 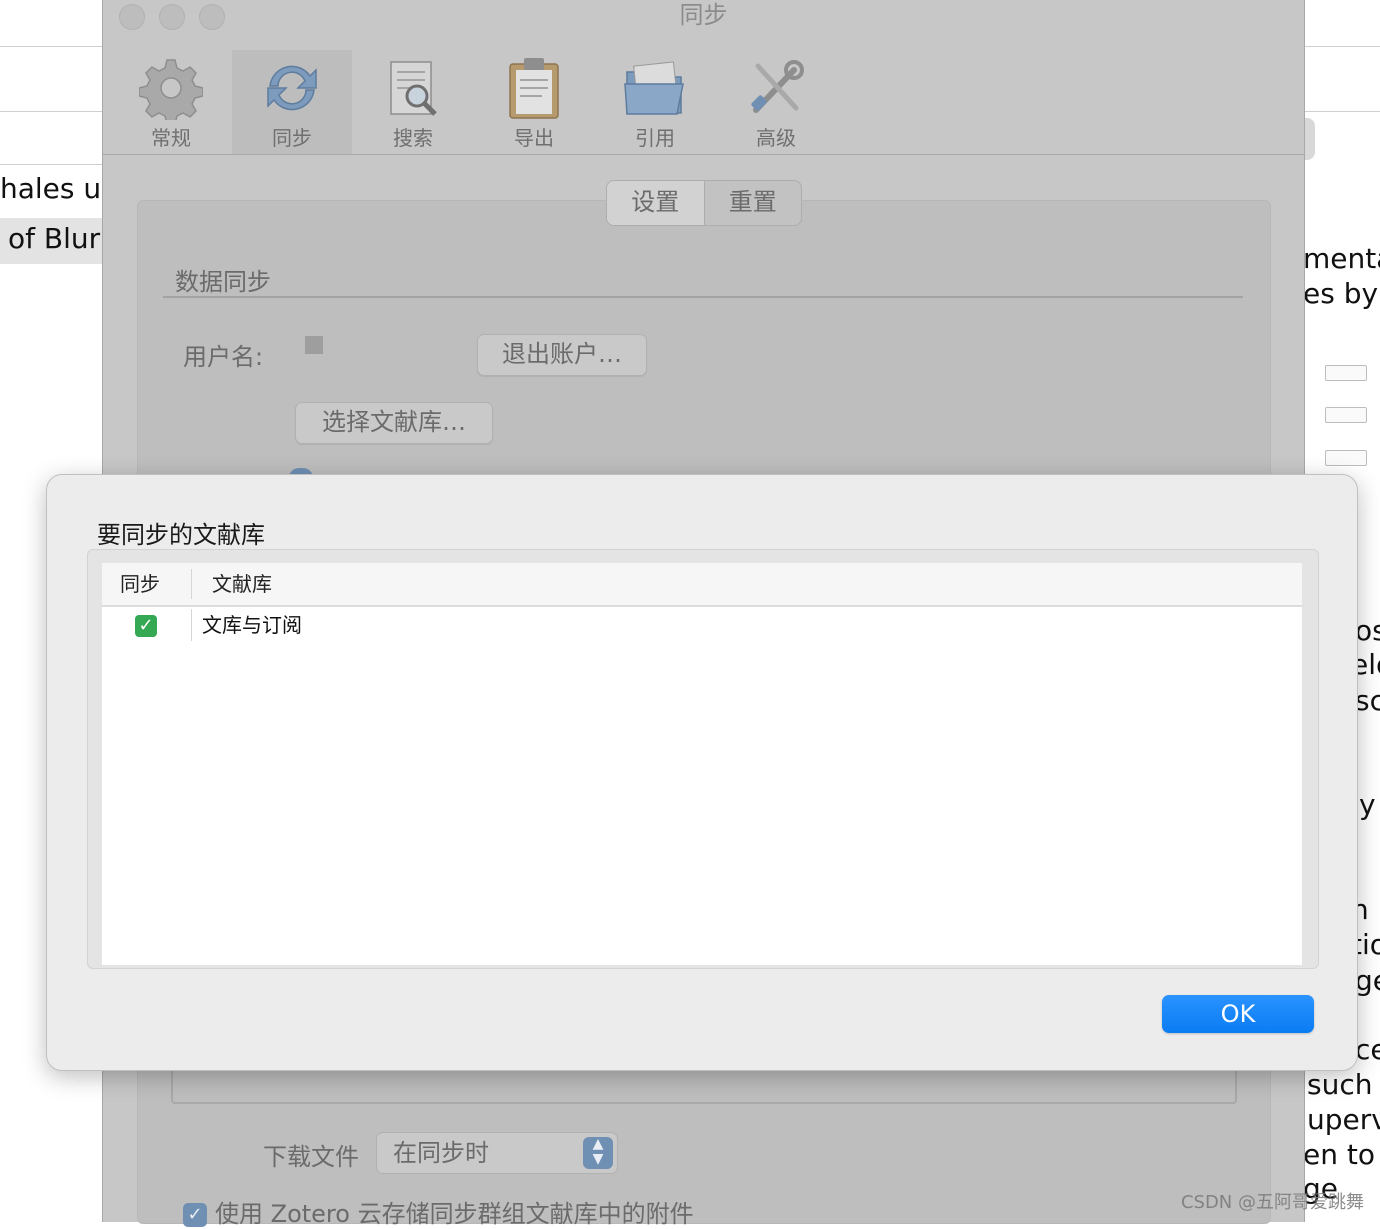 What do you see at coordinates (252, 625) in the screenshot?
I see `library-name-cell: 文库与订阅` at bounding box center [252, 625].